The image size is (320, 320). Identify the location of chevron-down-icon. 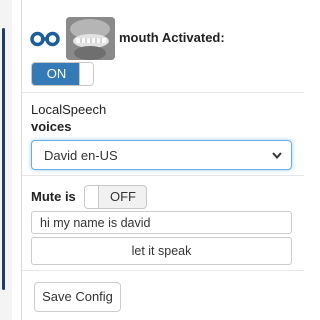
(277, 156).